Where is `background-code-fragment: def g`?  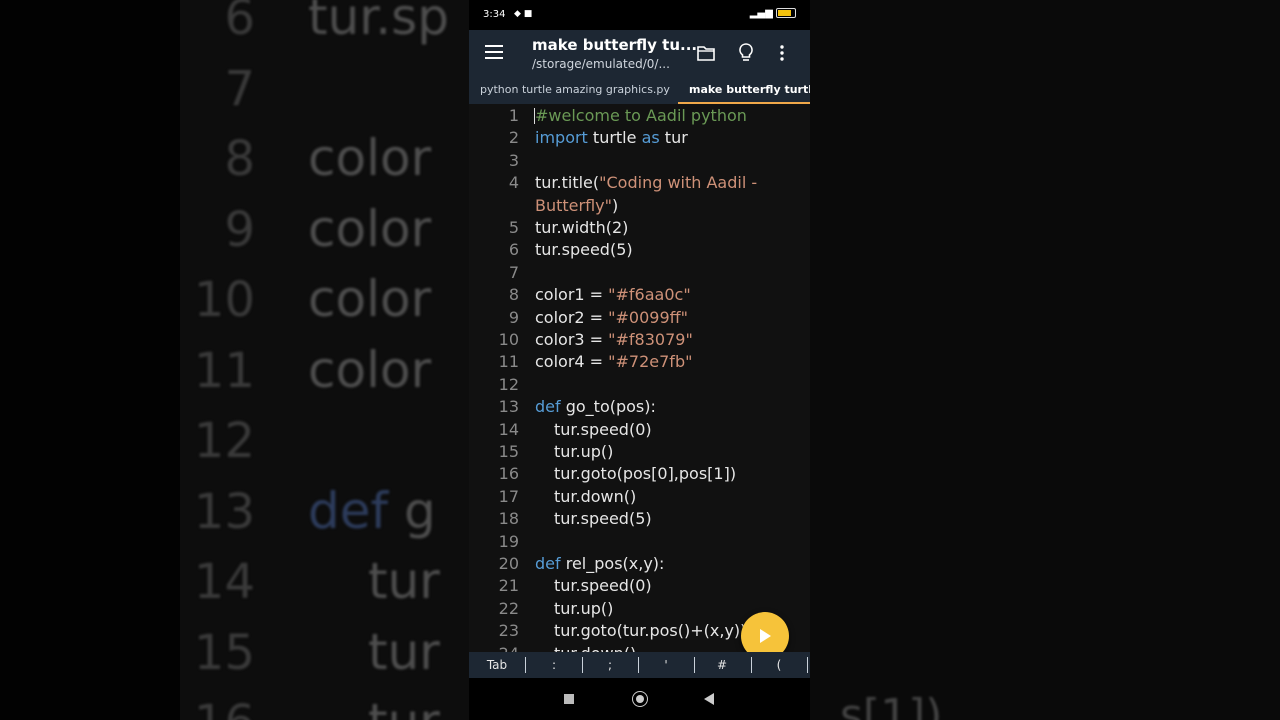 background-code-fragment: def g is located at coordinates (372, 510).